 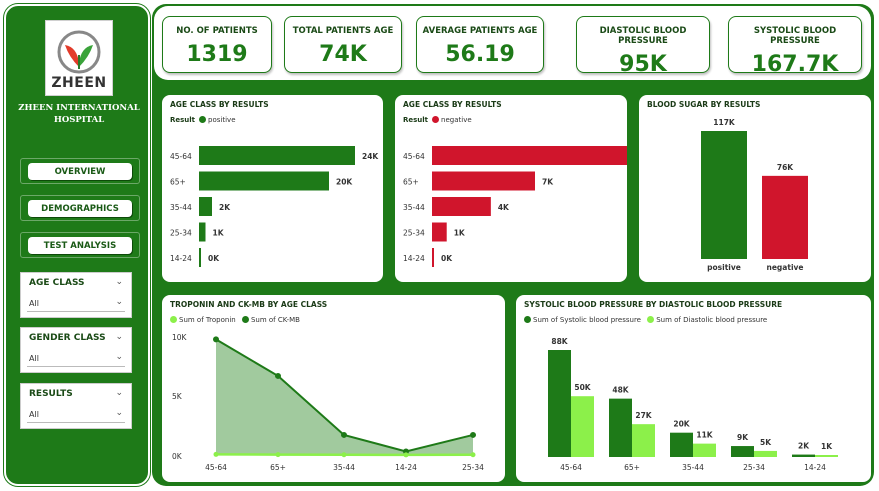 I want to click on kpi-value: 74K, so click(x=343, y=54).